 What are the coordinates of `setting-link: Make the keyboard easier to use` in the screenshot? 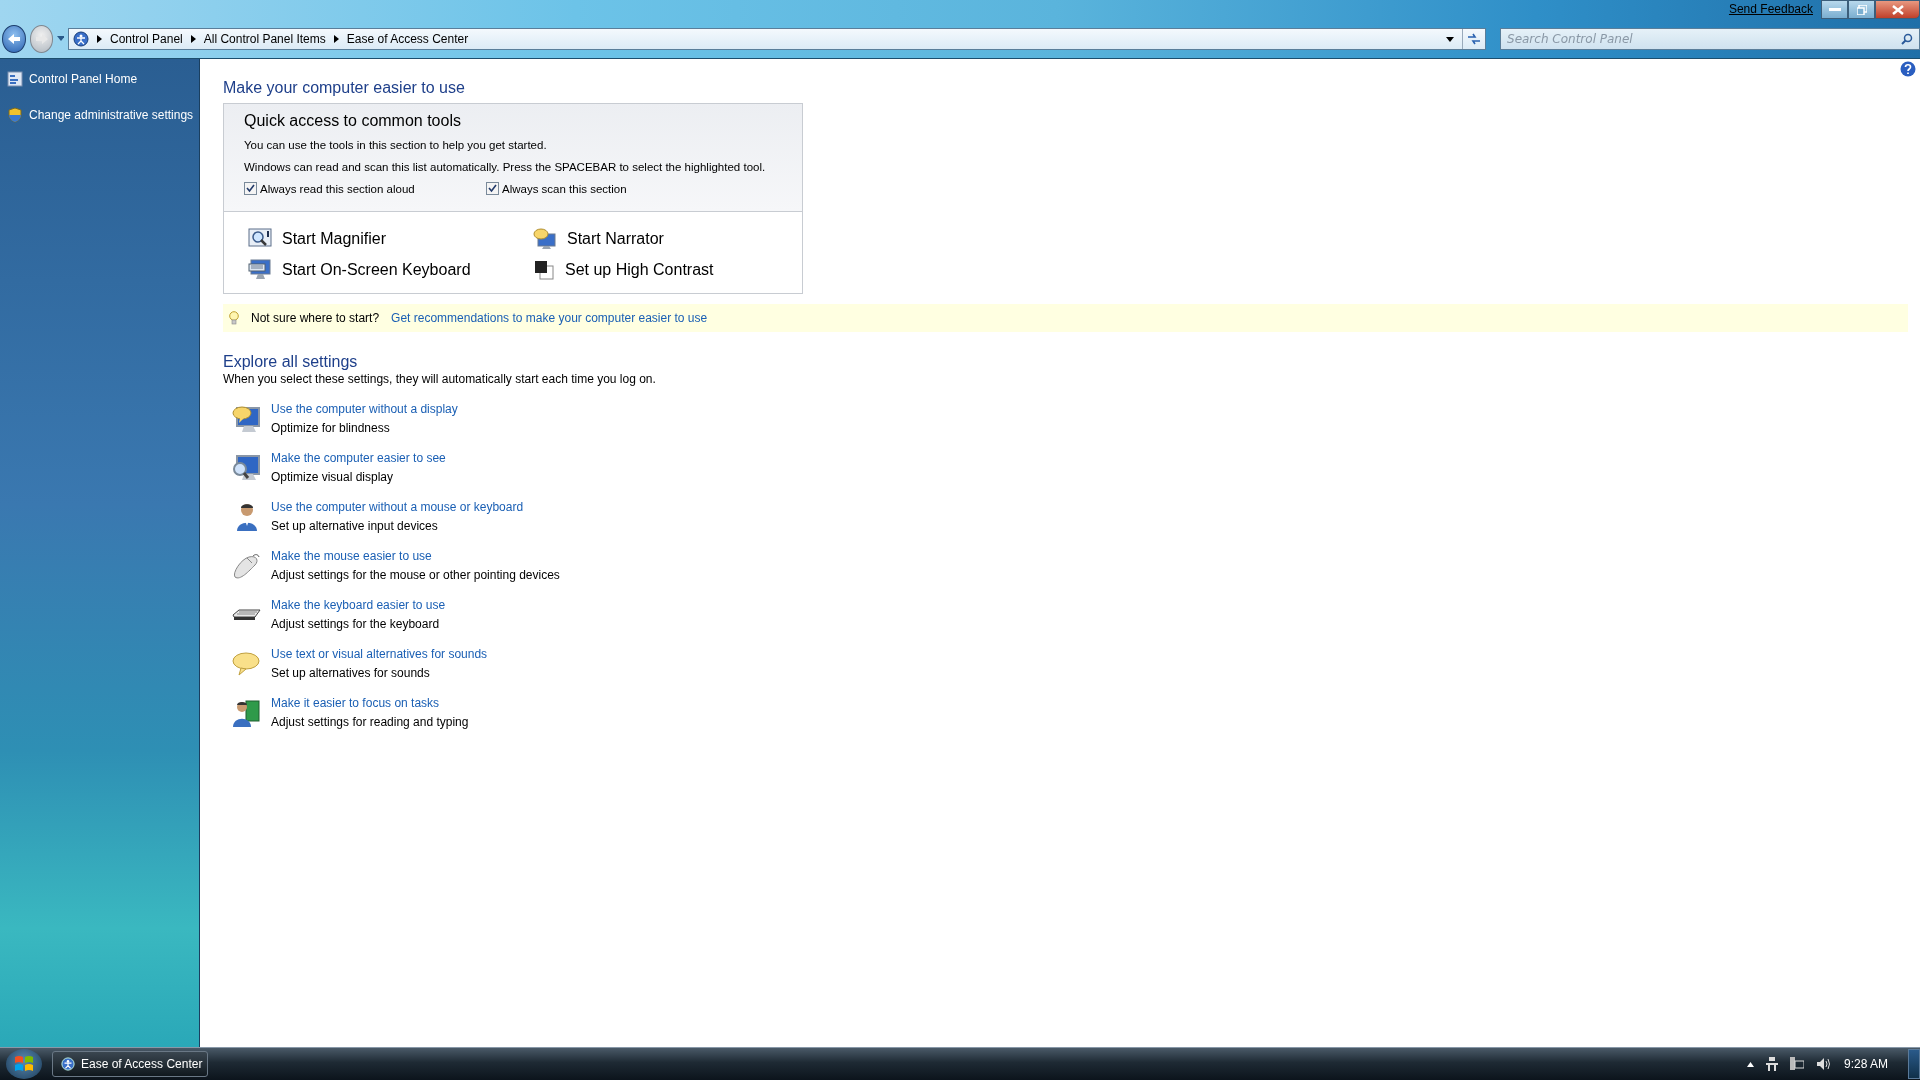 It's located at (358, 605).